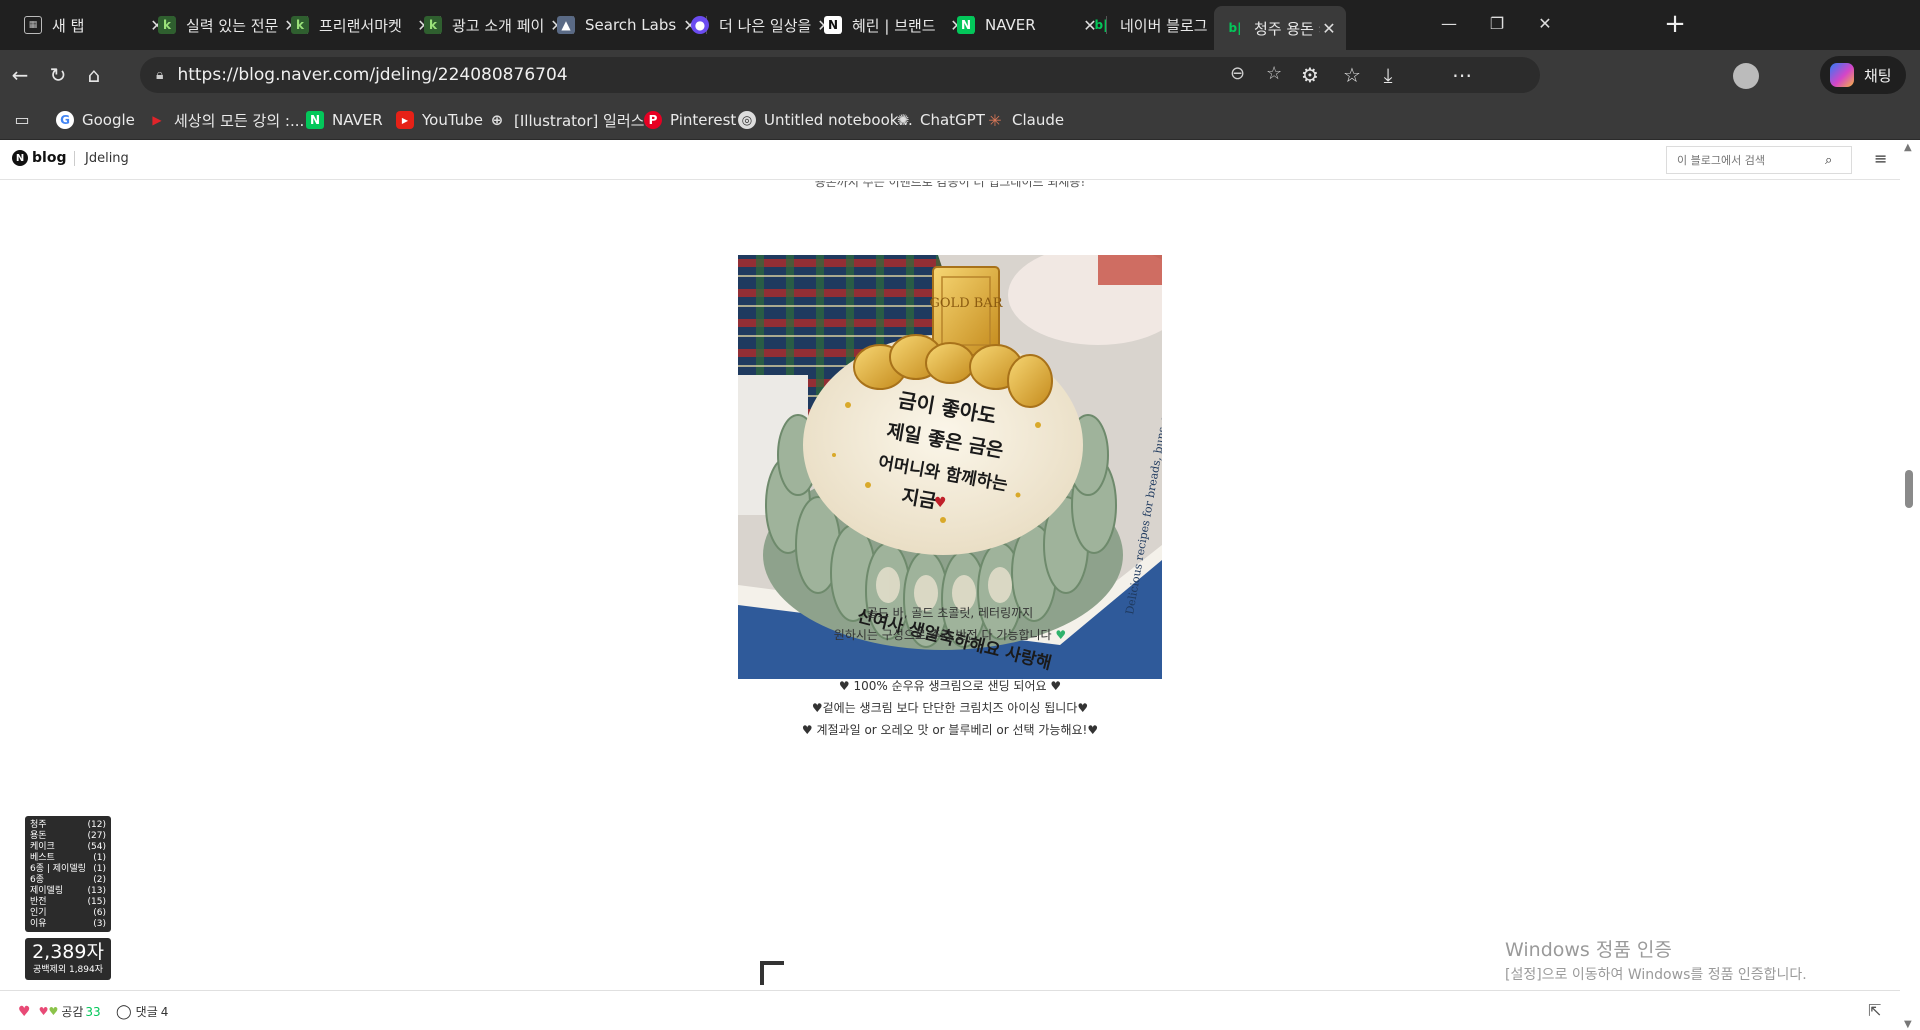 The height and width of the screenshot is (1030, 1920). What do you see at coordinates (68, 825) in the screenshot?
I see `tag-row: 청주 (12)` at bounding box center [68, 825].